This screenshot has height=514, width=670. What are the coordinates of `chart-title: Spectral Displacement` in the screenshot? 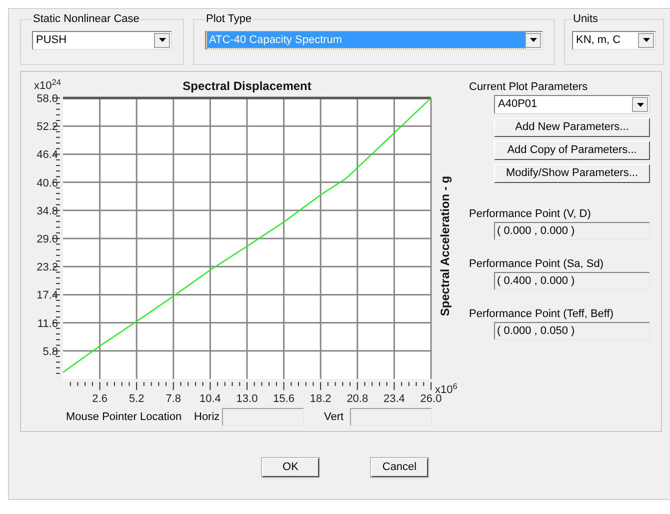 It's located at (247, 86).